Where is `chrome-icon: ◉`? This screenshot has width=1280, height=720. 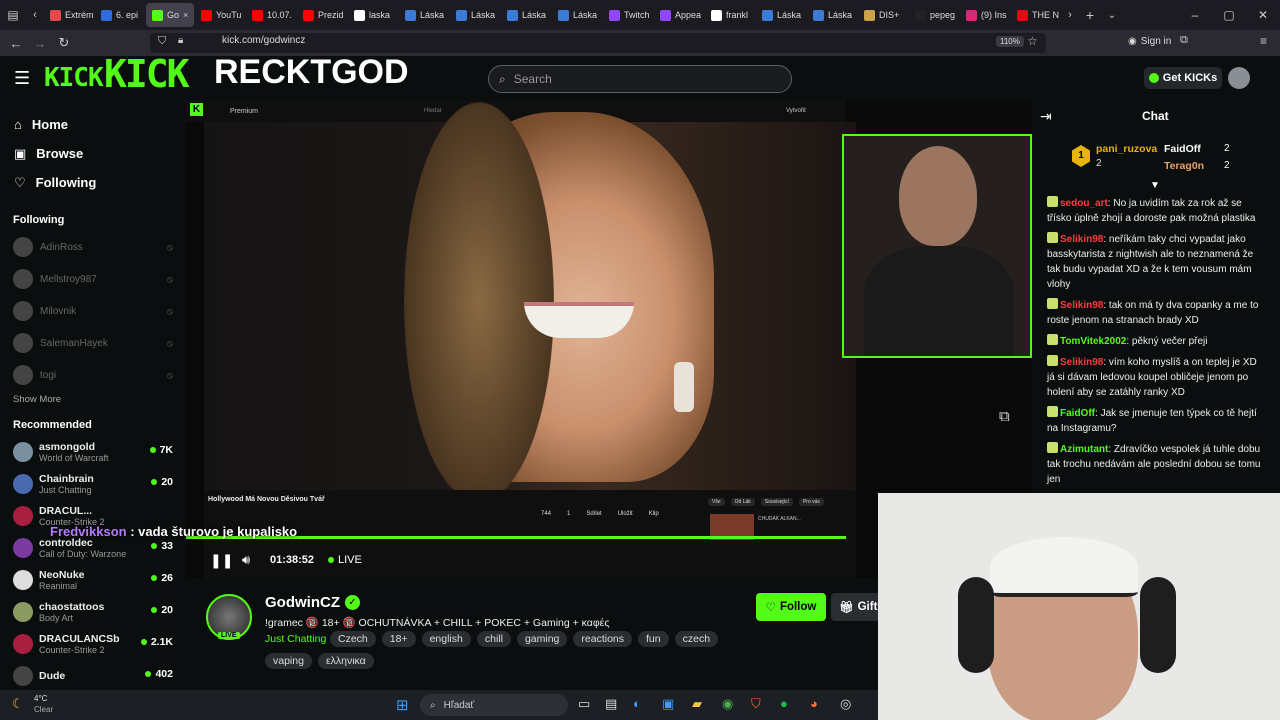
chrome-icon: ◉ is located at coordinates (727, 704).